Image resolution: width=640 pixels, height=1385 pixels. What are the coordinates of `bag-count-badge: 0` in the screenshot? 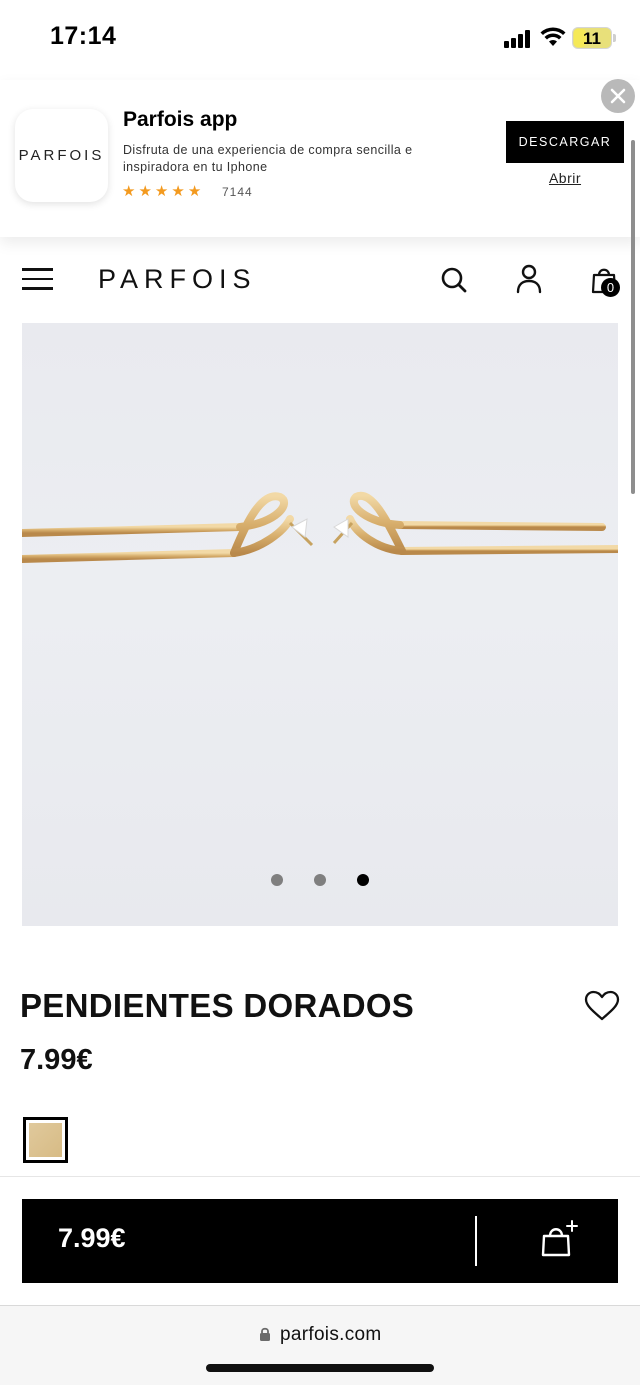 It's located at (610, 287).